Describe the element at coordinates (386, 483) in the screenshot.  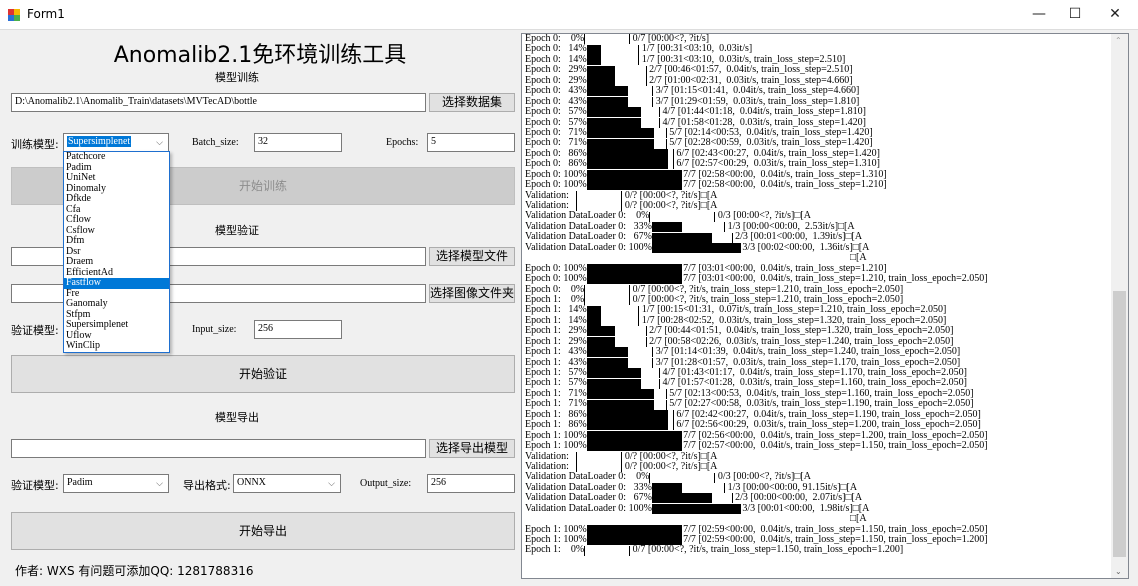
I see `output-size-label: Output_size:` at that location.